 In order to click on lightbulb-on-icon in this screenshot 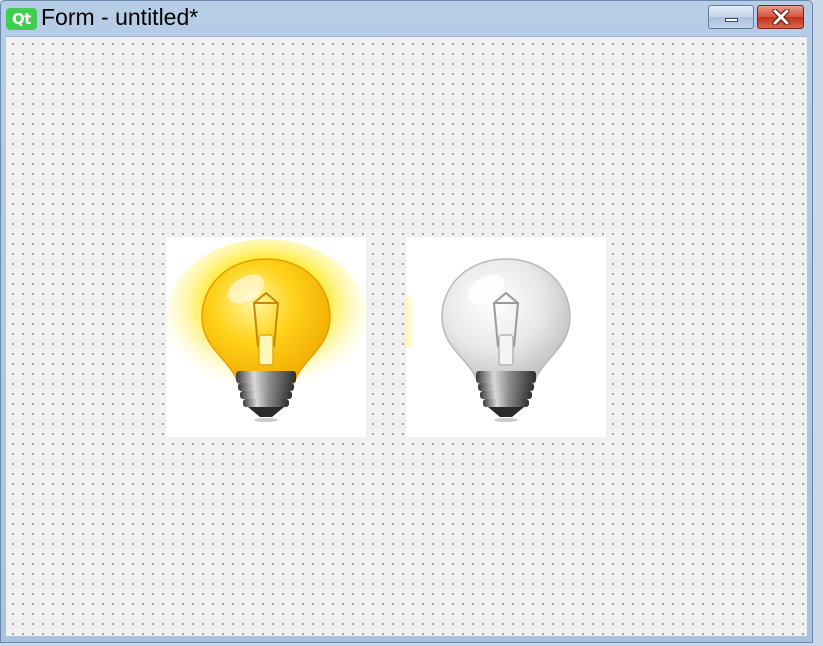, I will do `click(266, 330)`.